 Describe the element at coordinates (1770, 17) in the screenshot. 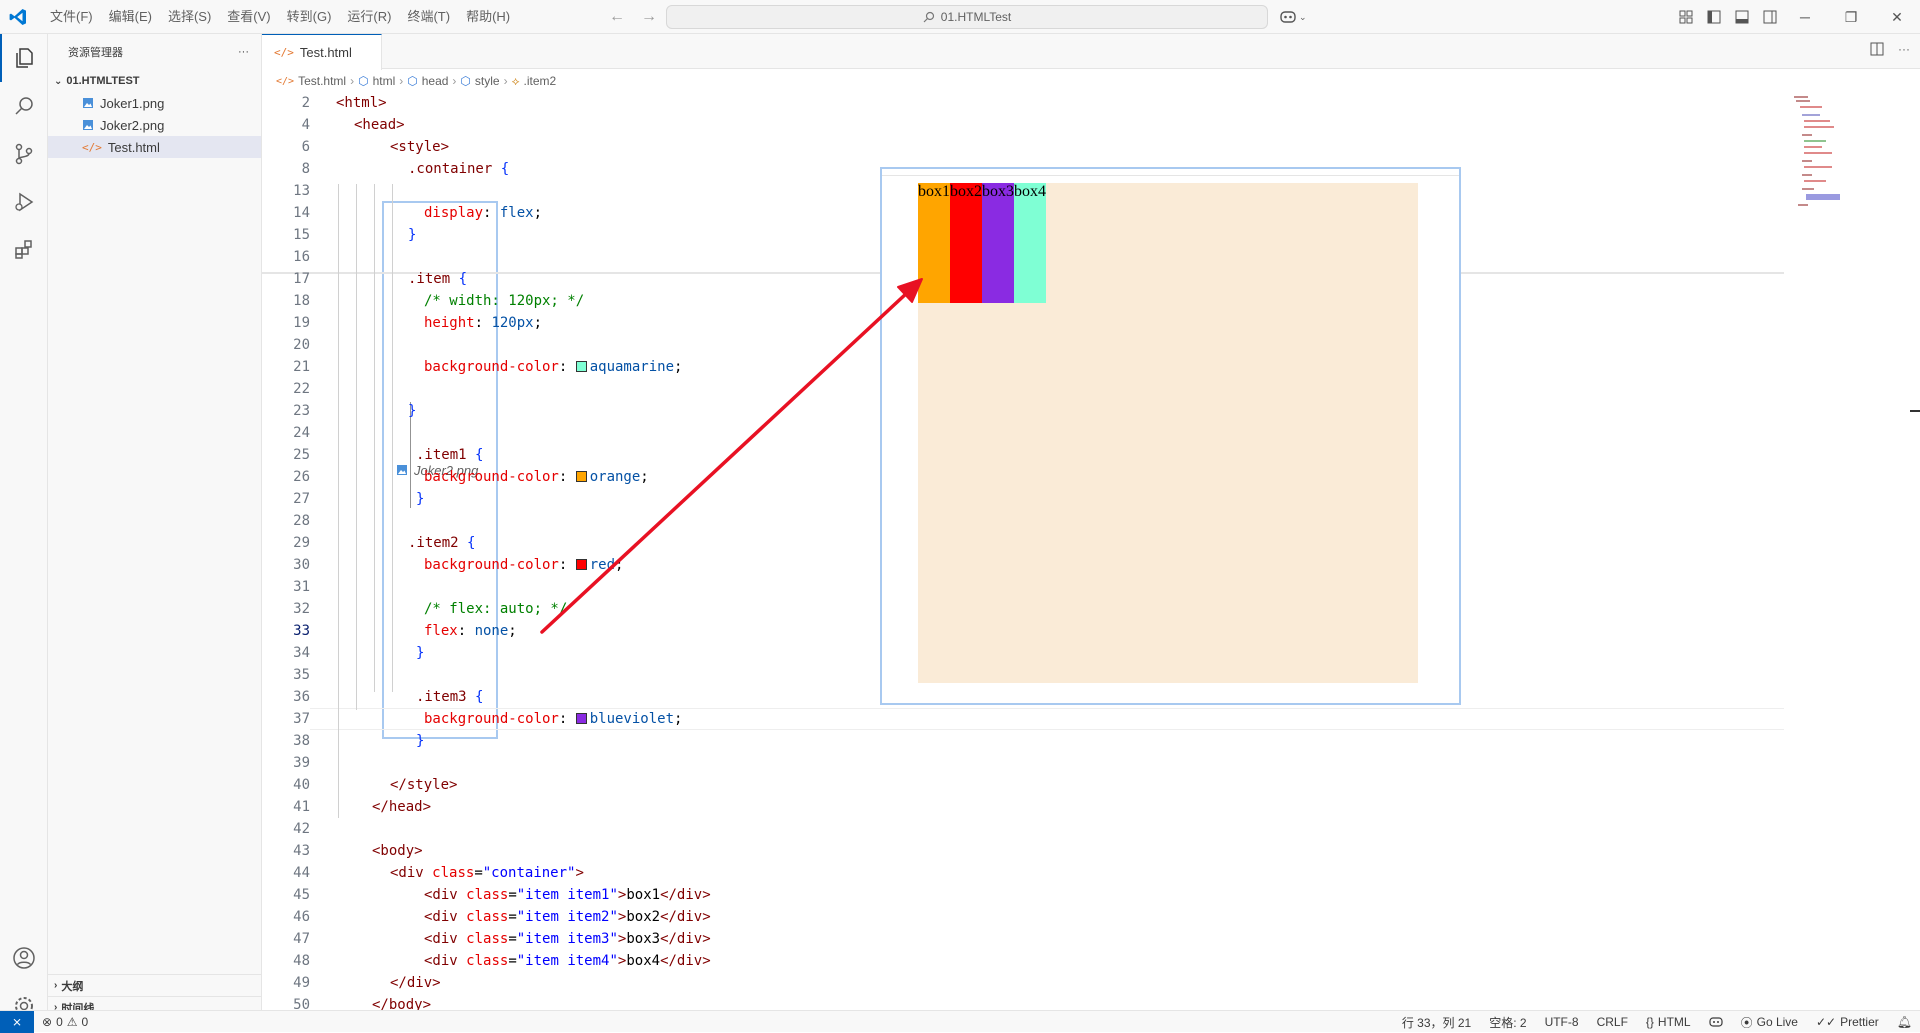

I see `toggle-secondary-sidebar-icon` at that location.